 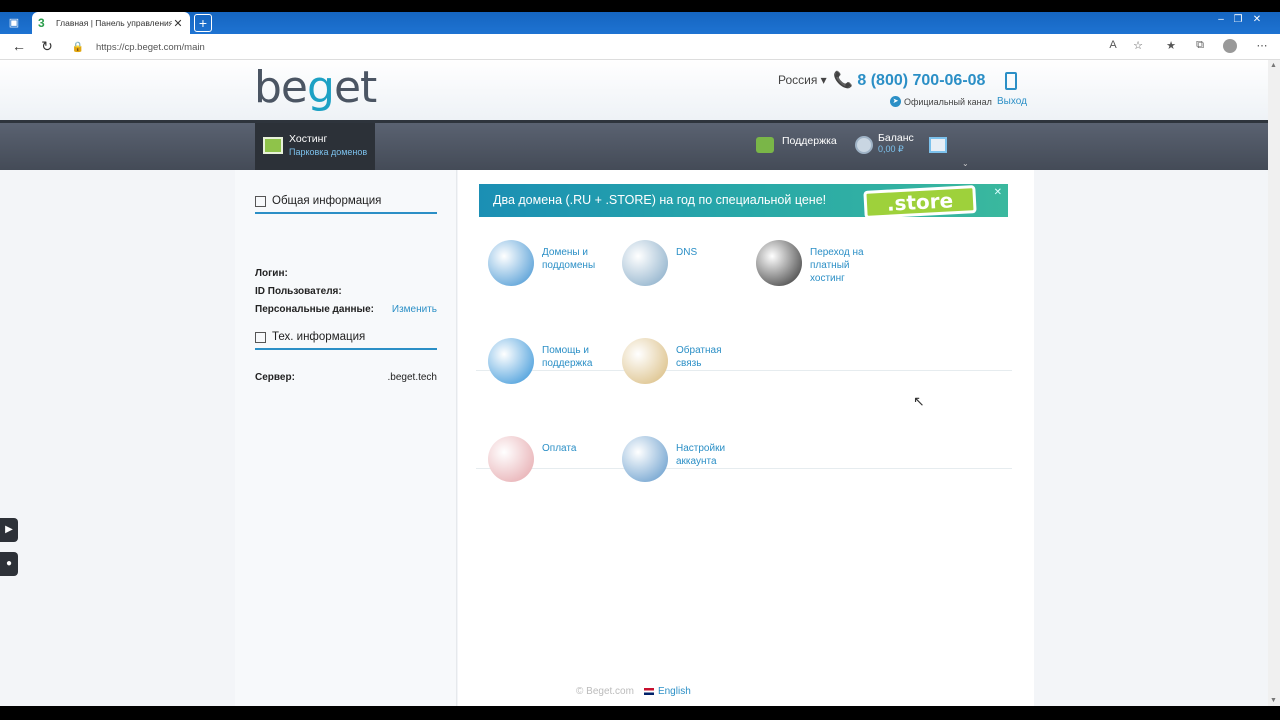 I want to click on favicon-icon: 3, so click(x=41, y=23).